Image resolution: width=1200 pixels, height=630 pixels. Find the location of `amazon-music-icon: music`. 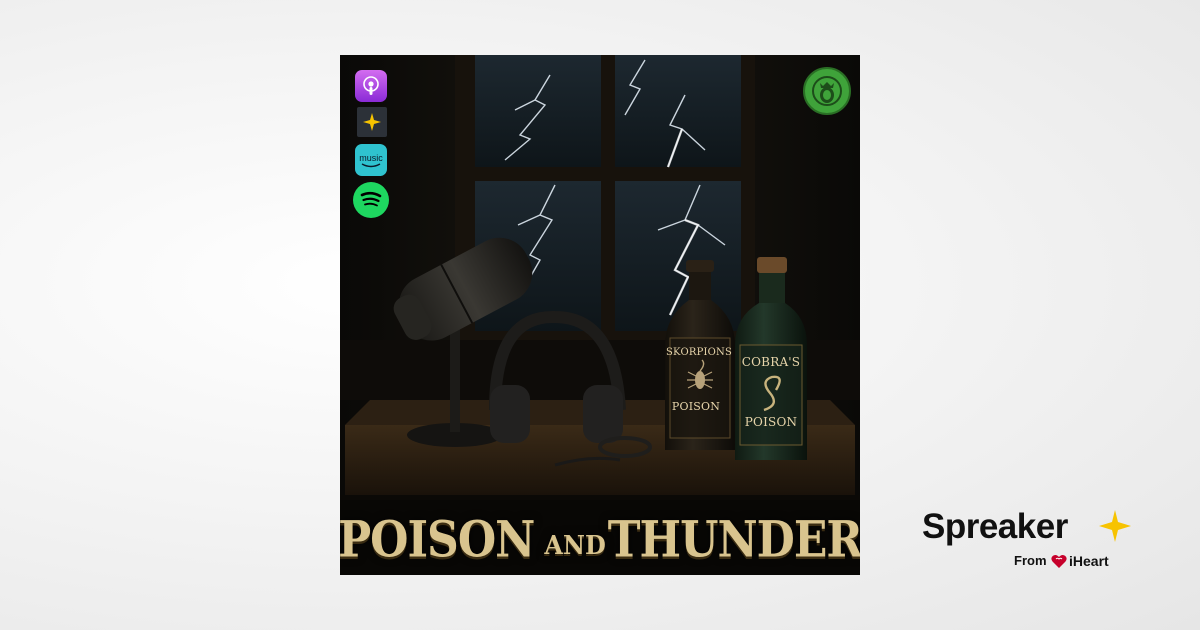

amazon-music-icon: music is located at coordinates (371, 160).